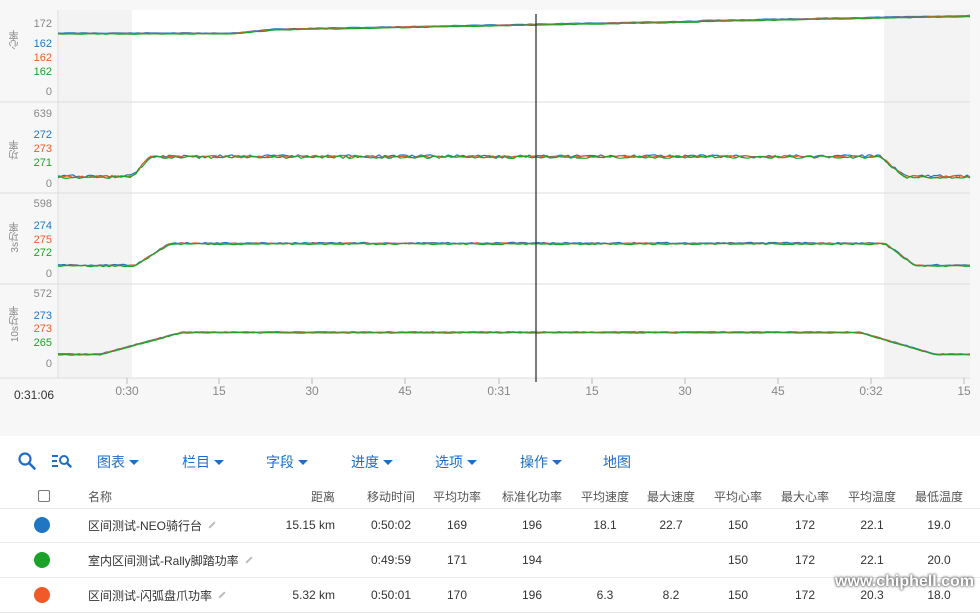 The height and width of the screenshot is (613, 980). I want to click on x-tick-label: 0:30, so click(127, 391).